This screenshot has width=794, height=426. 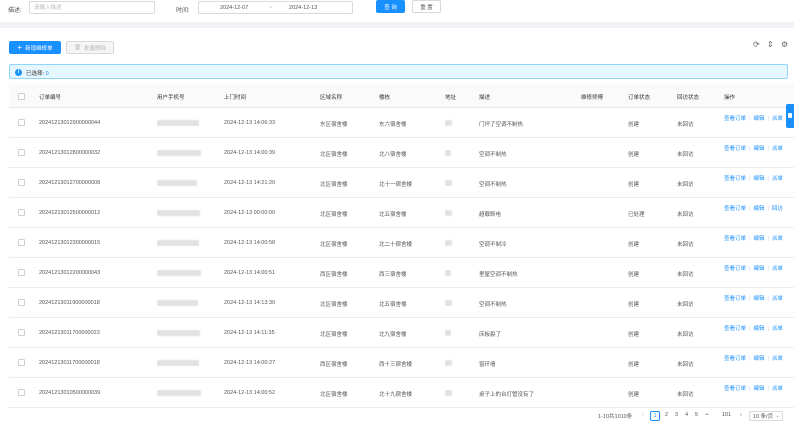 I want to click on page-4-button: 4, so click(x=686, y=415).